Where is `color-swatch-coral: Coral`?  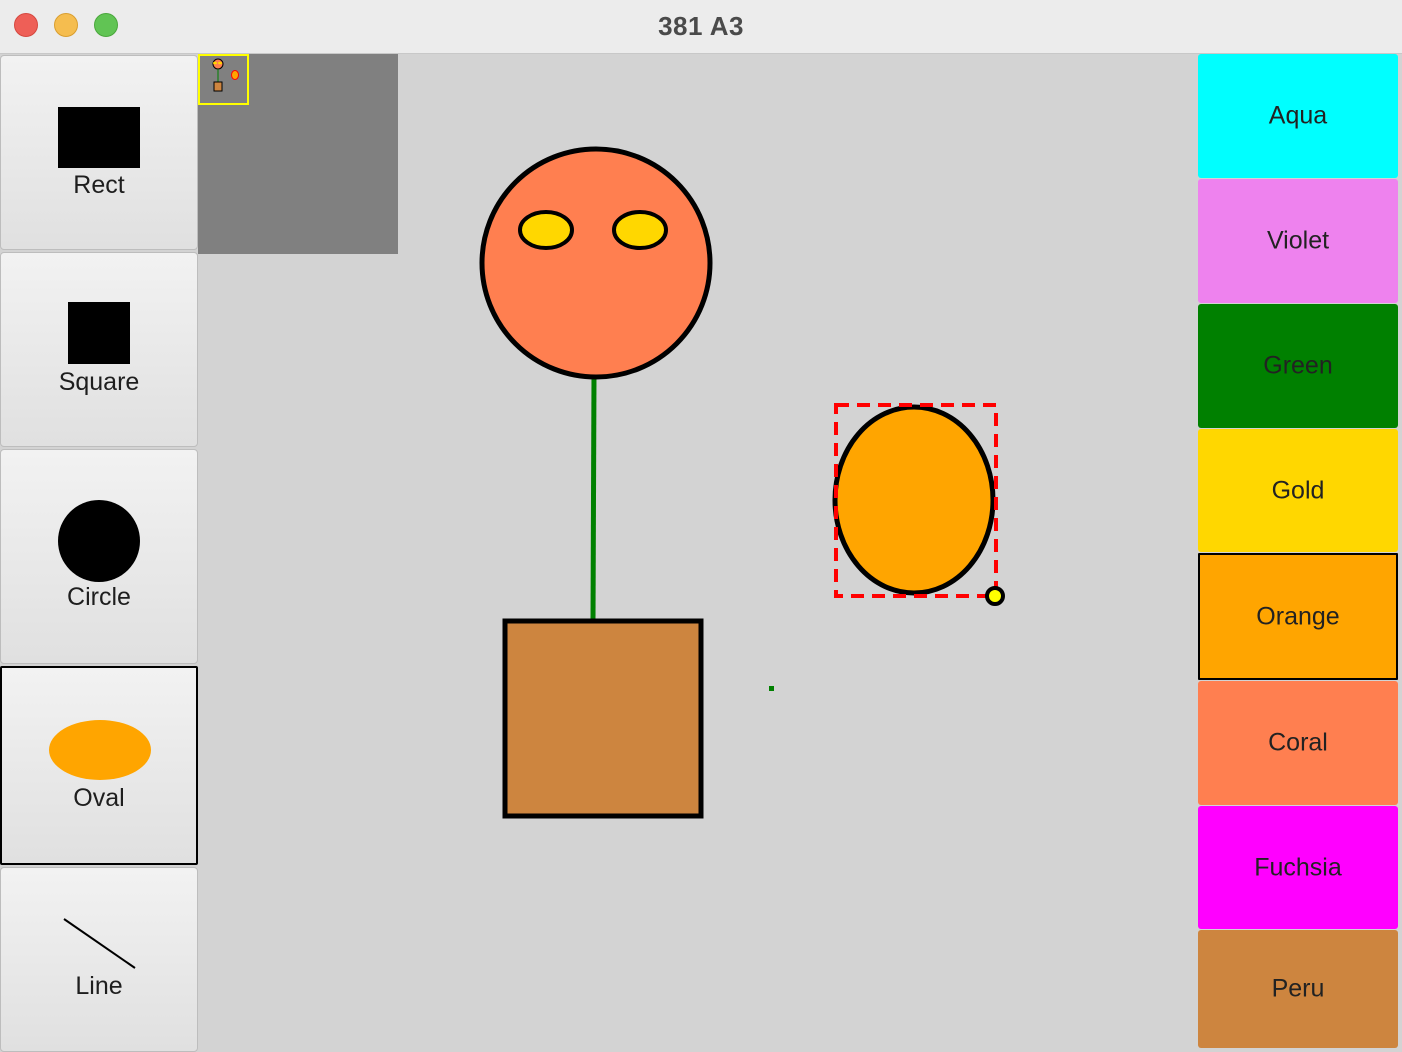 color-swatch-coral: Coral is located at coordinates (1298, 743).